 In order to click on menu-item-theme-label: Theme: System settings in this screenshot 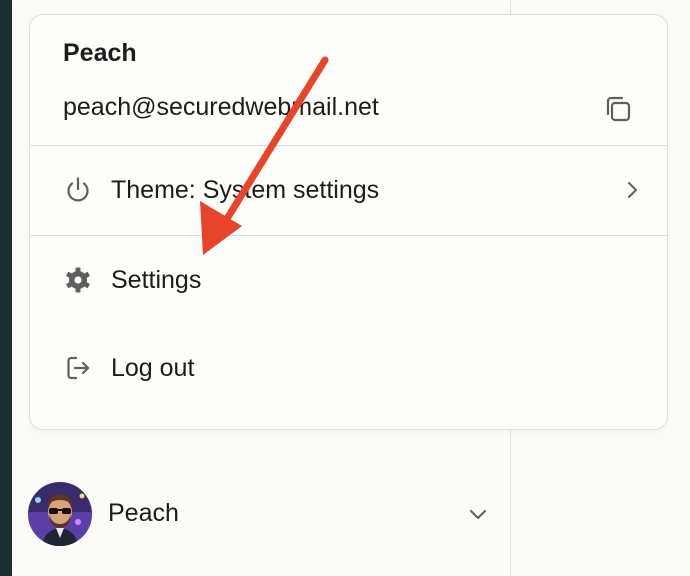, I will do `click(245, 189)`.